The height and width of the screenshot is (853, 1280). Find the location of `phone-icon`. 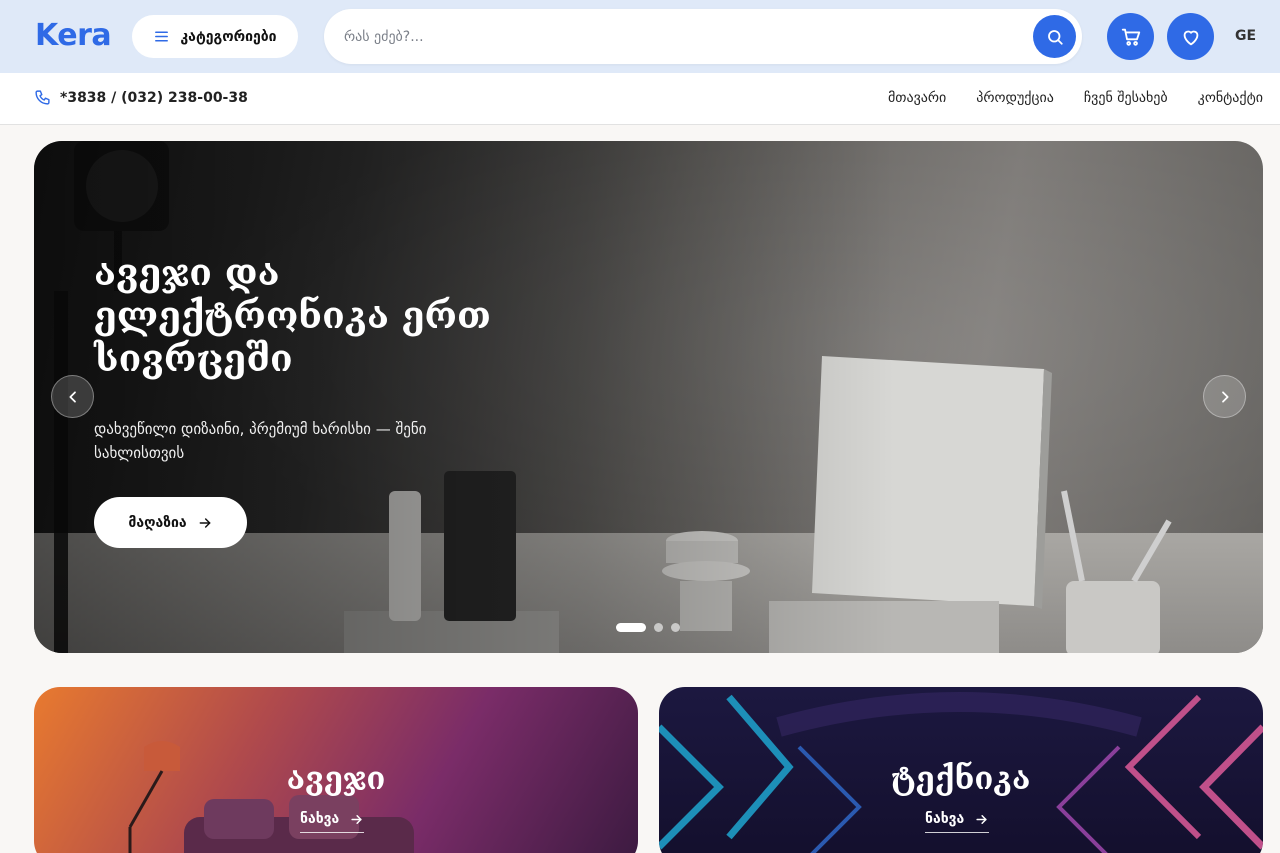

phone-icon is located at coordinates (42, 97).